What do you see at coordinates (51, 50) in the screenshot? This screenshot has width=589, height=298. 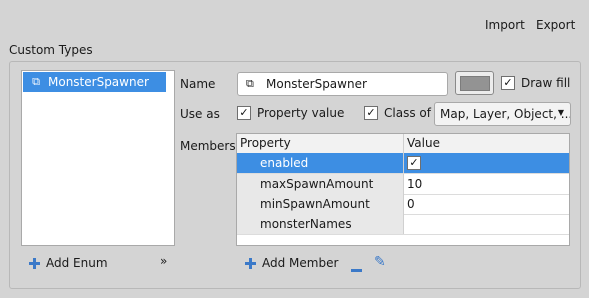 I see `custom-types-group-title: Custom Types` at bounding box center [51, 50].